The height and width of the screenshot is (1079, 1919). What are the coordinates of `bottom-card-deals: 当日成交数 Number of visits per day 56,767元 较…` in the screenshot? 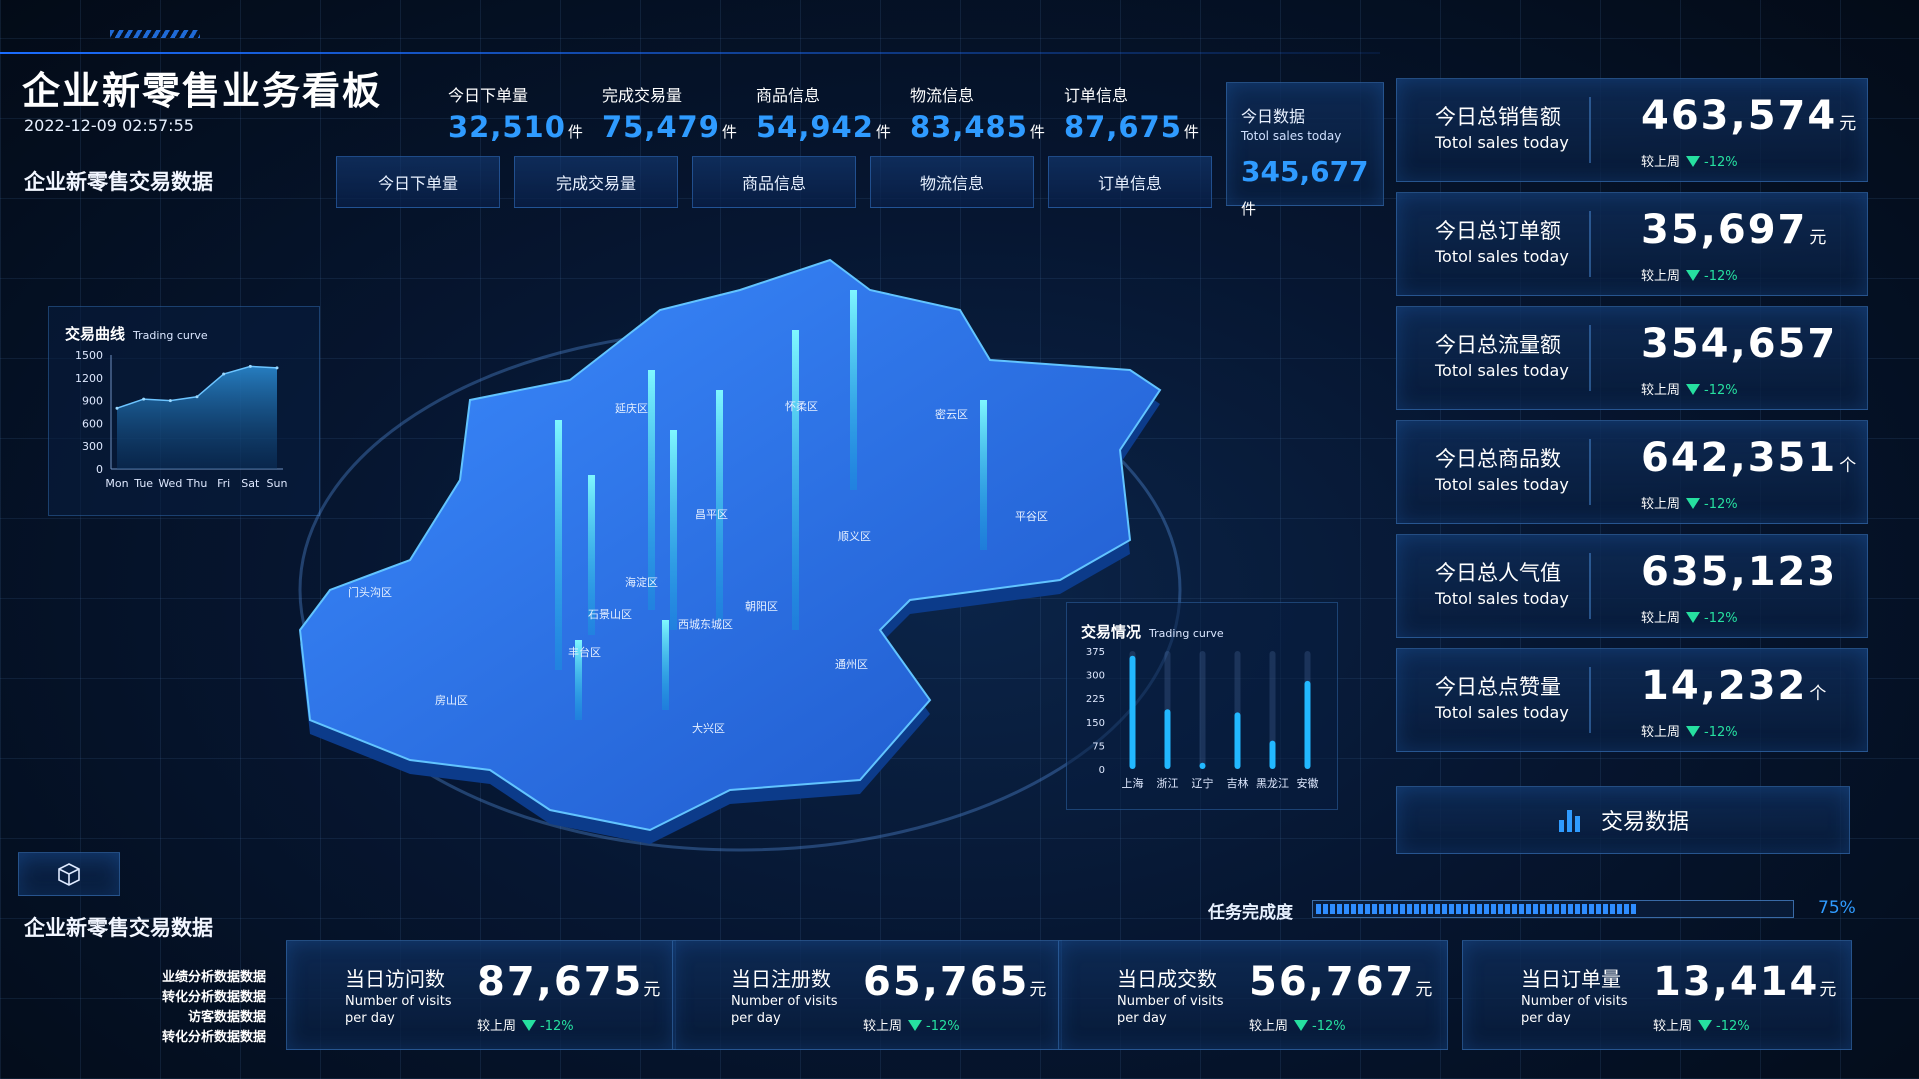 It's located at (1253, 995).